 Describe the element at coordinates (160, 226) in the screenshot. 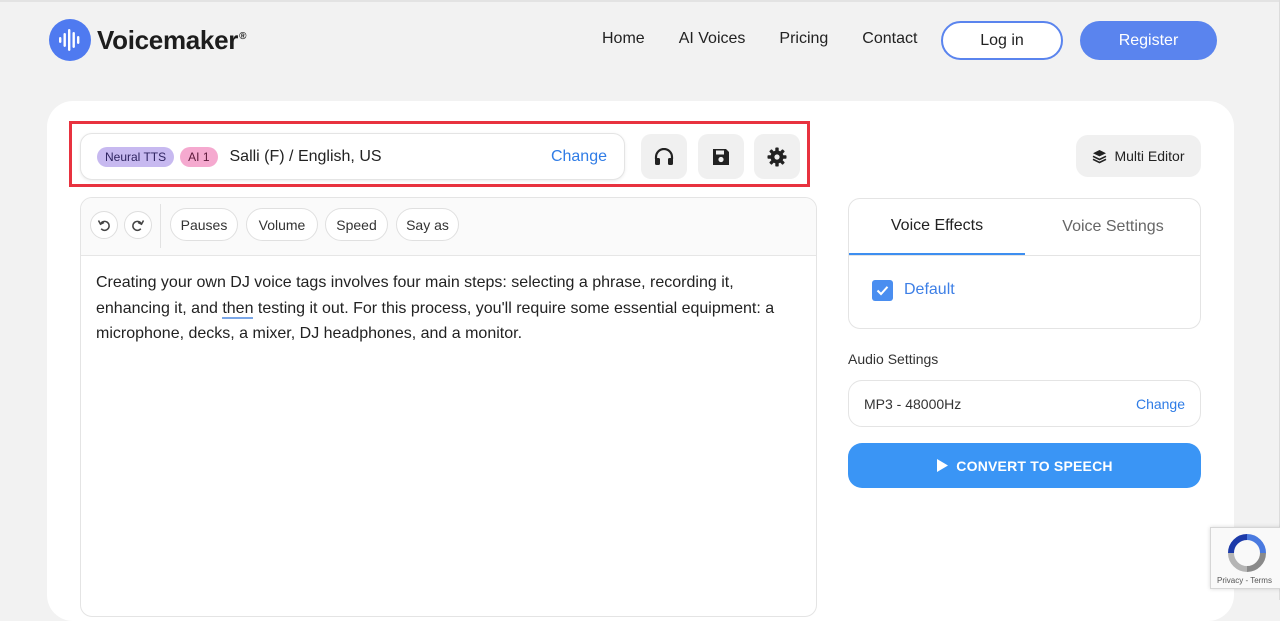

I see `toolbar-divider` at that location.